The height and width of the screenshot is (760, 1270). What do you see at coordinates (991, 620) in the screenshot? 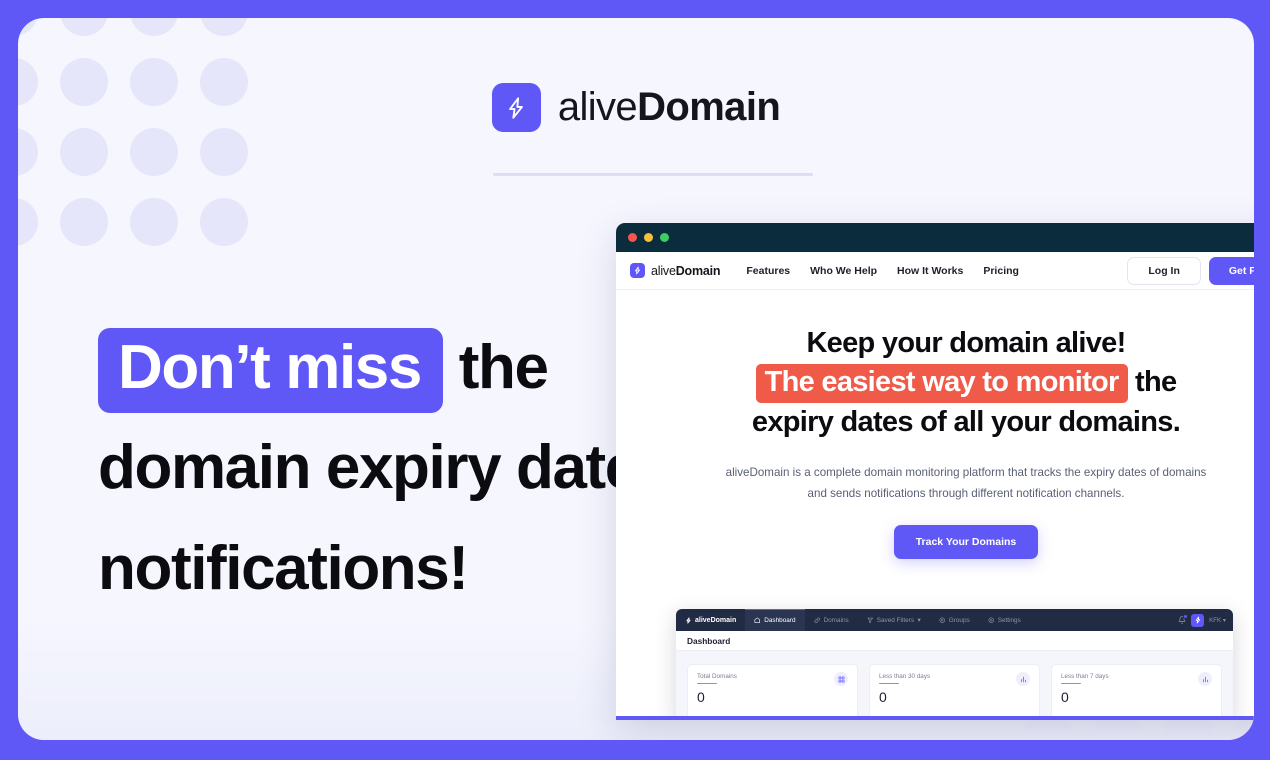
I see `gear-icon` at bounding box center [991, 620].